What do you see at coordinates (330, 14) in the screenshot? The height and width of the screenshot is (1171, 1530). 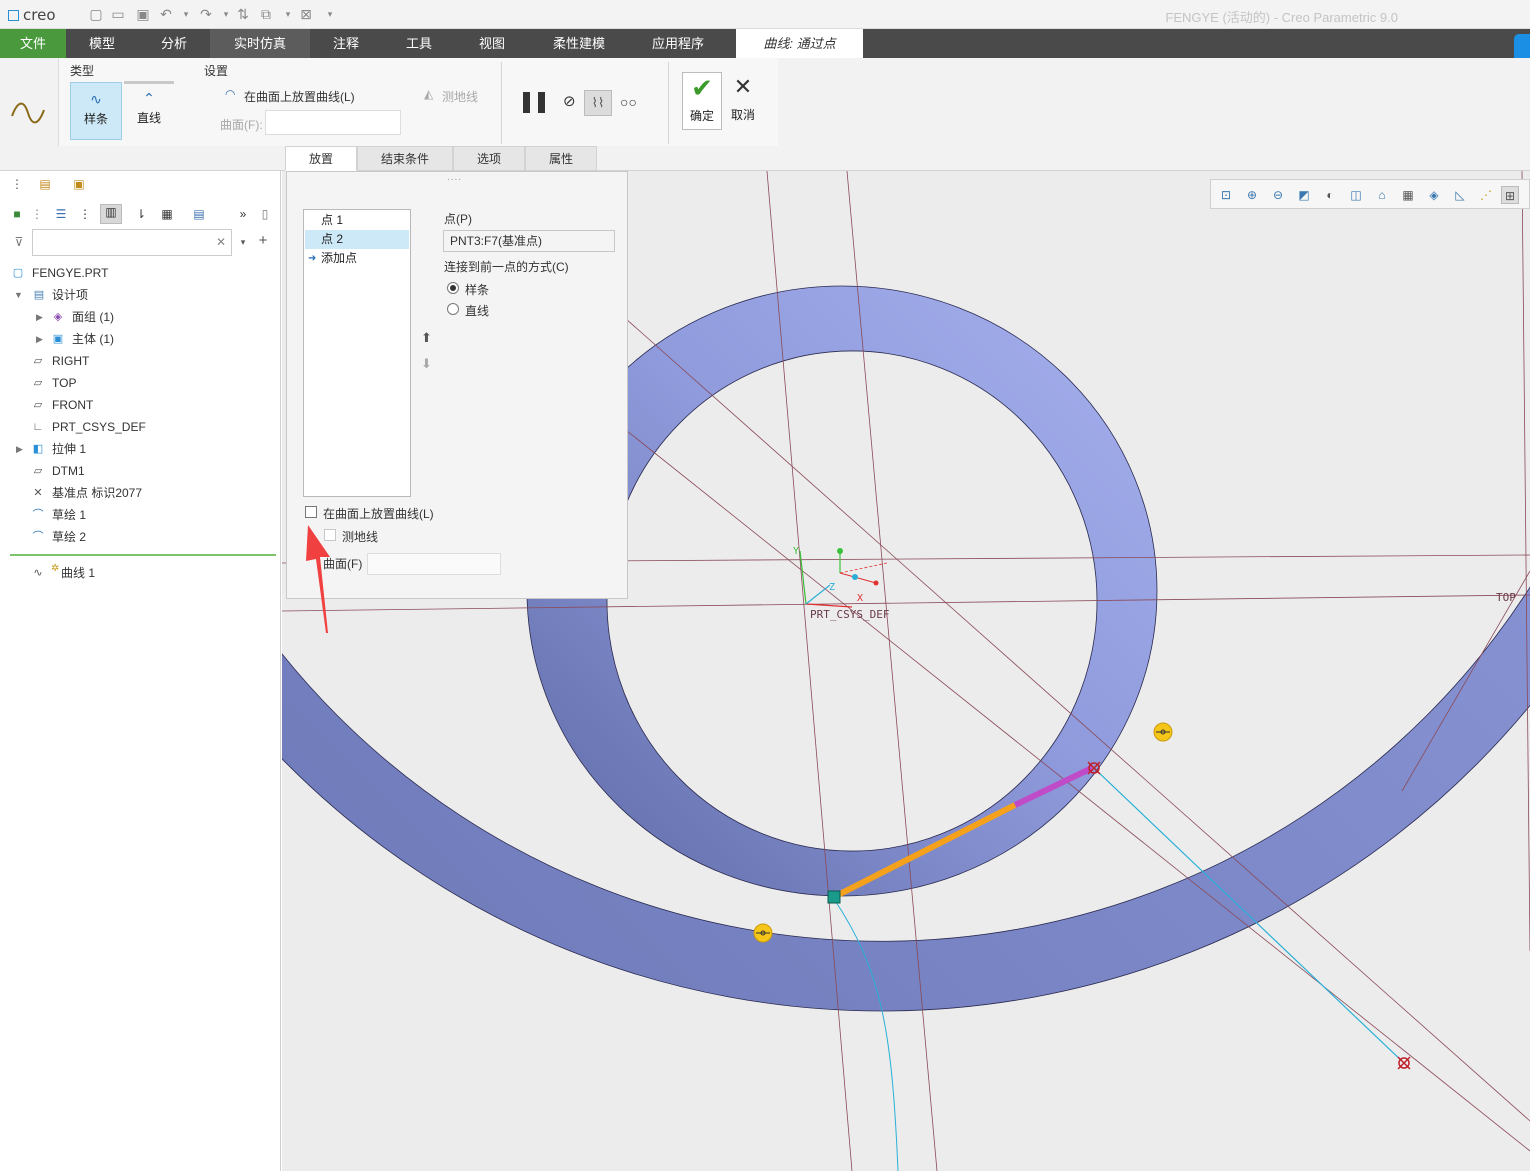 I see `customize-toolbar-icon: ▾` at bounding box center [330, 14].